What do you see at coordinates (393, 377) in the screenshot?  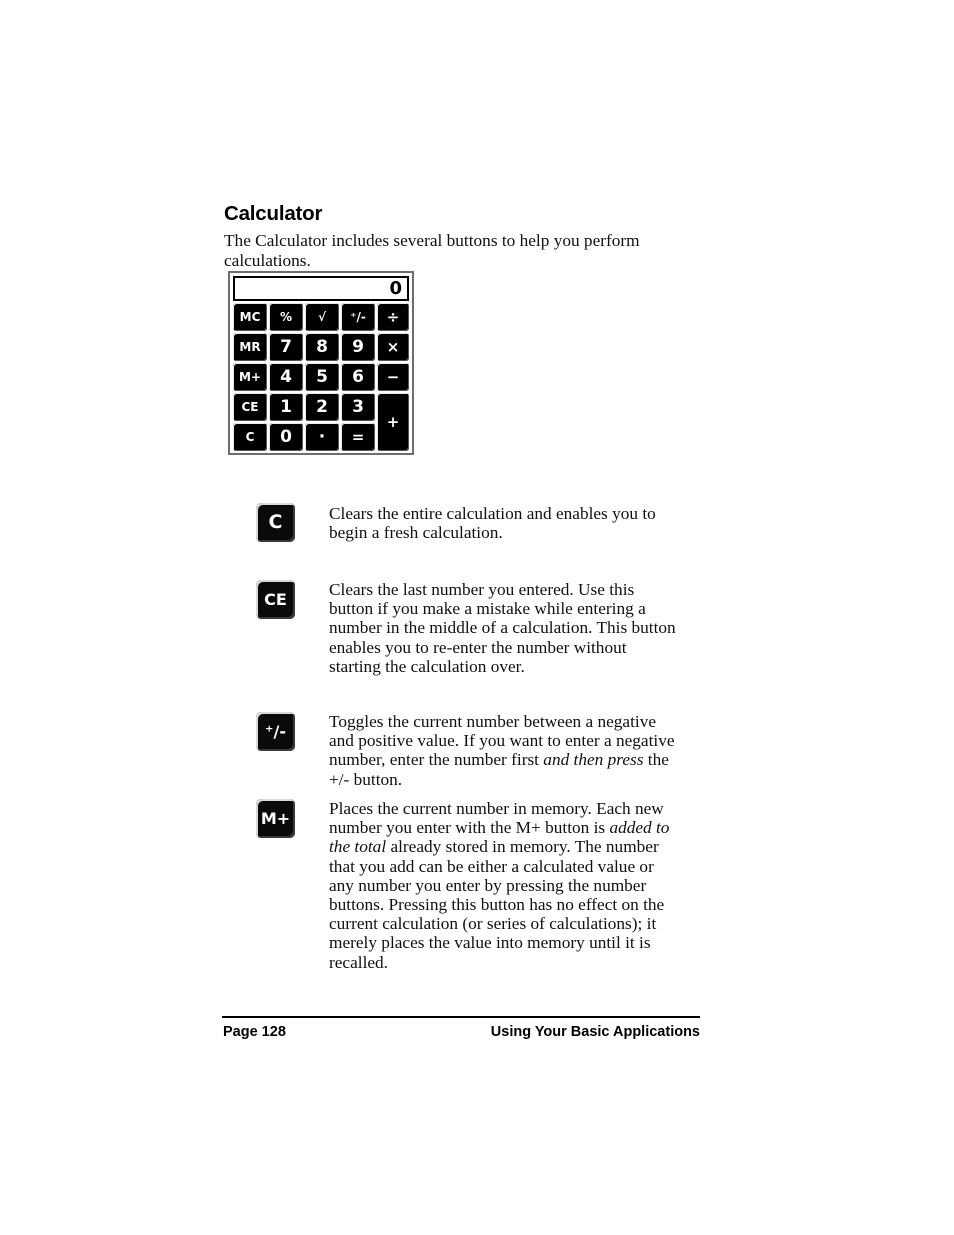 I see `calc-key-subtract: −` at bounding box center [393, 377].